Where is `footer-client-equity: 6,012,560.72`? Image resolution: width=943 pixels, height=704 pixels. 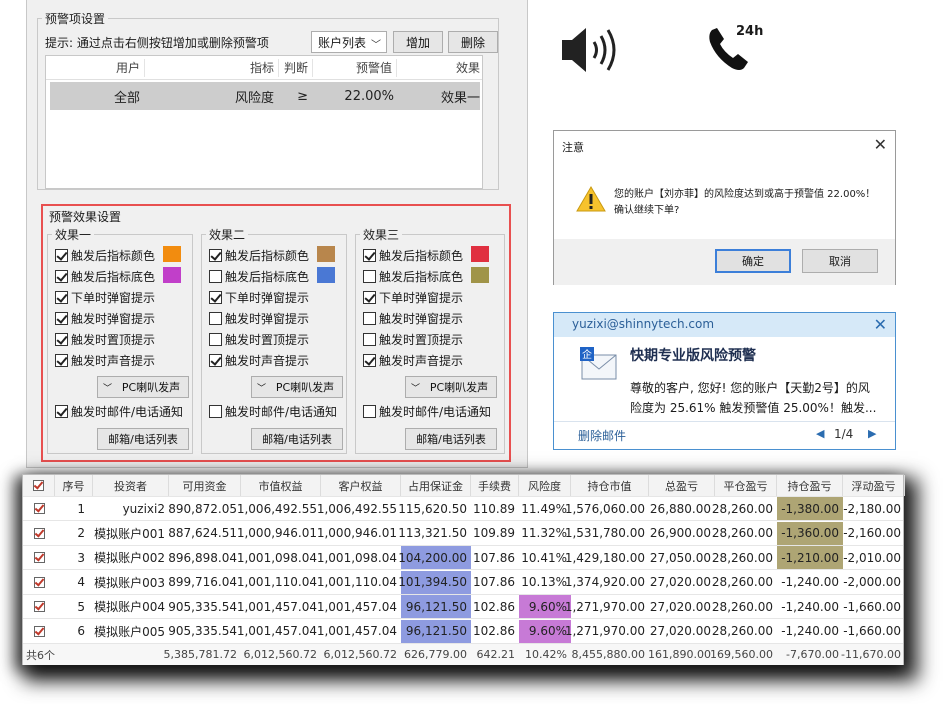
footer-client-equity: 6,012,560.72 is located at coordinates (360, 654).